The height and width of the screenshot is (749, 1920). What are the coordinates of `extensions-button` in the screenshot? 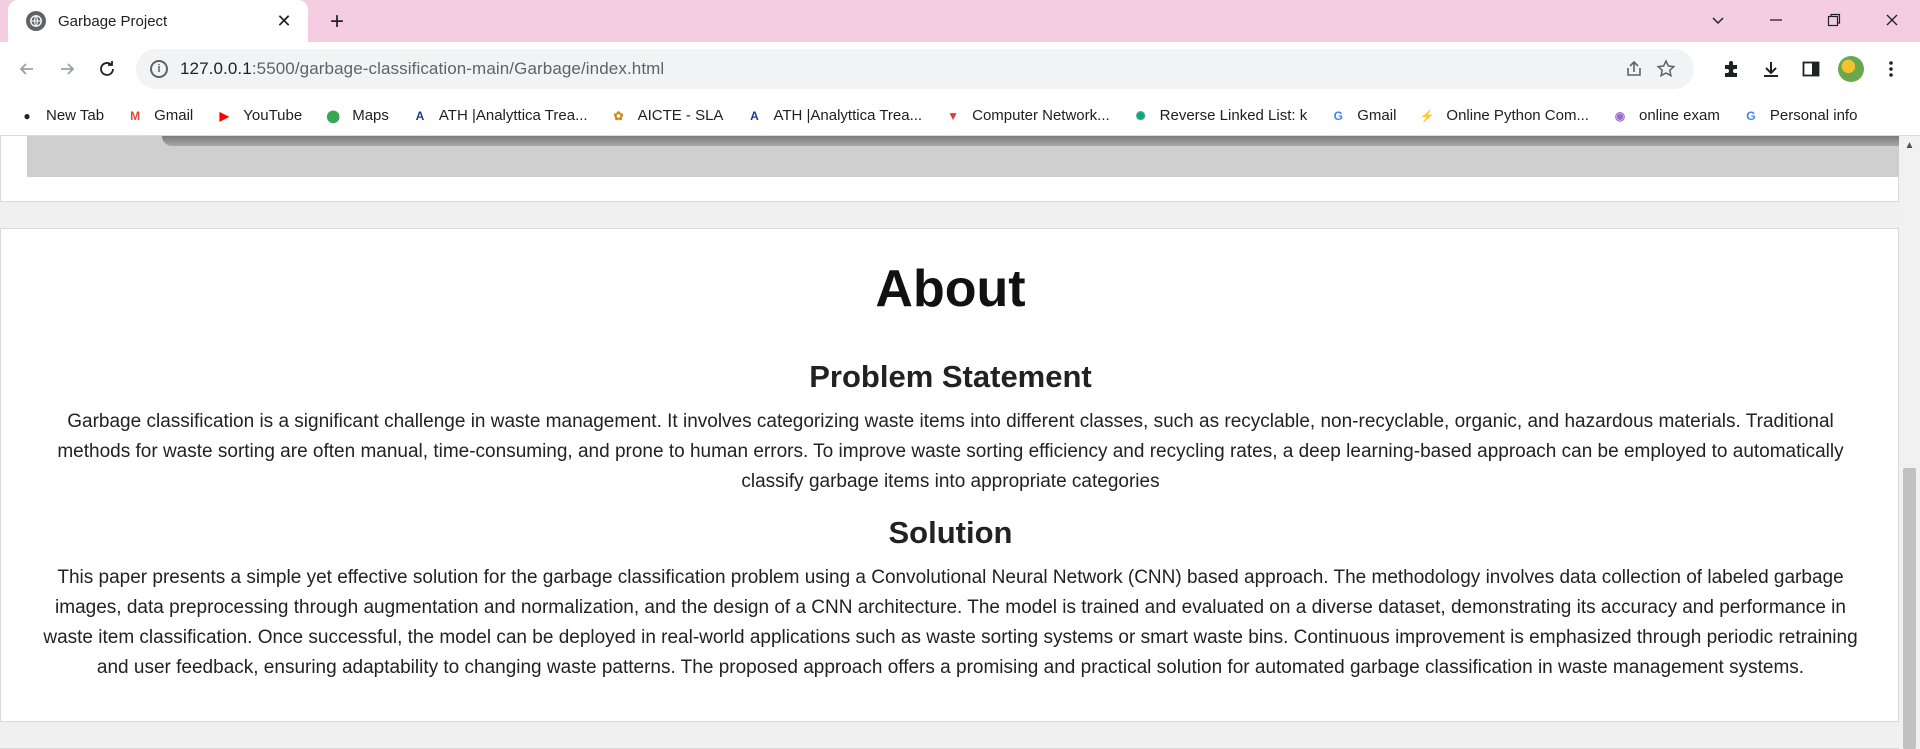 It's located at (1731, 69).